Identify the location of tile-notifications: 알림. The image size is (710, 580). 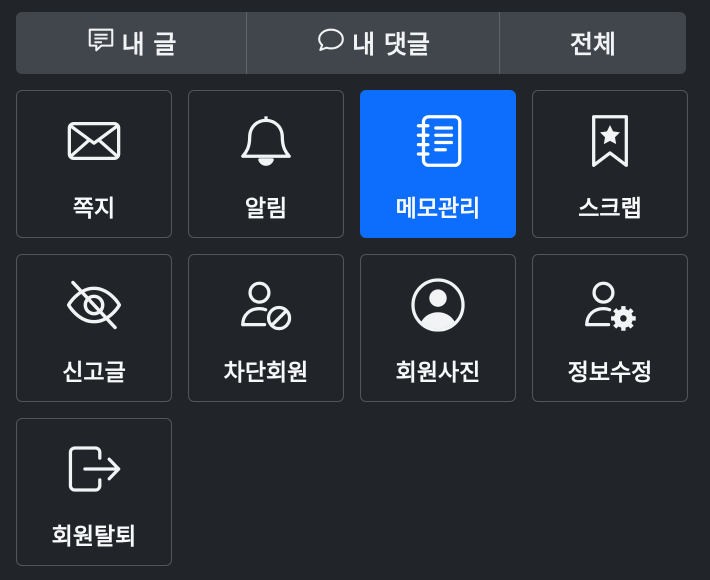
(266, 164).